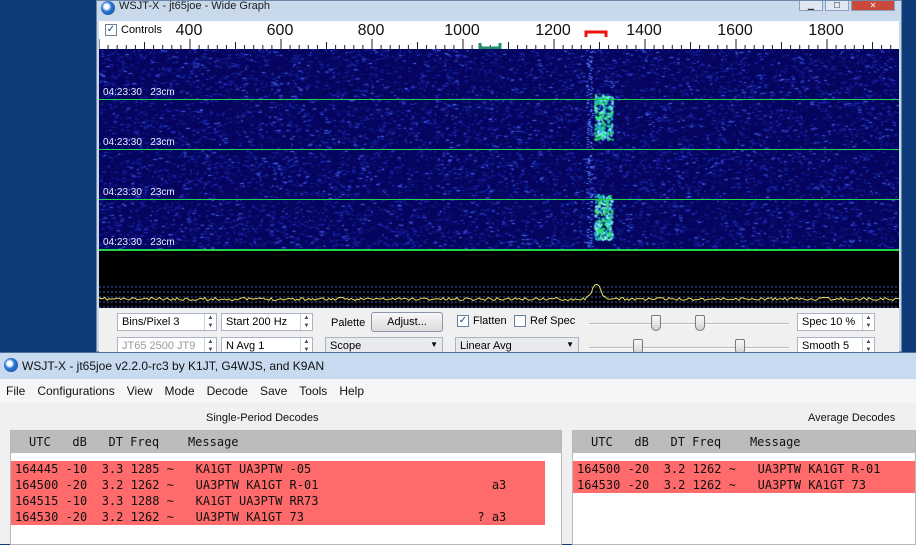 The width and height of the screenshot is (916, 545). I want to click on wide-graph-title: WSJT-X - jt65joe - Wide Graph, so click(194, 6).